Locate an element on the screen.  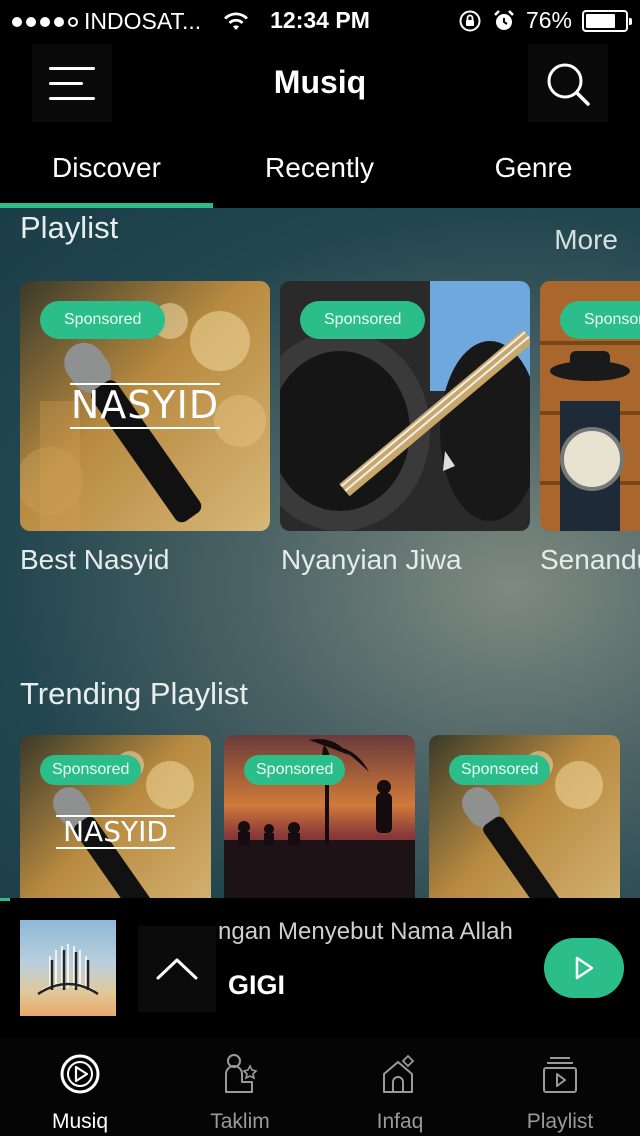
calligraphy-artwork is located at coordinates (68, 970).